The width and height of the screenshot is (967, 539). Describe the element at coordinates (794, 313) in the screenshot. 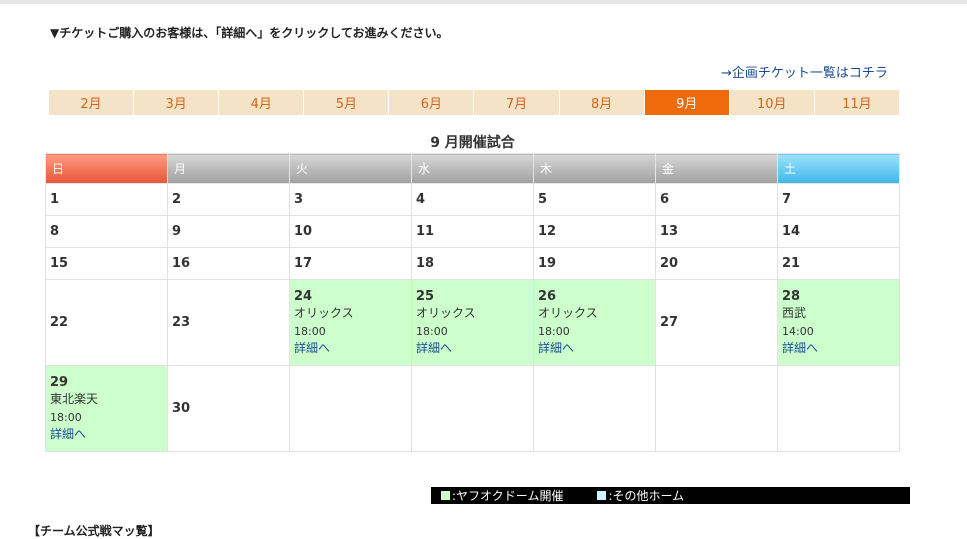

I see `game-opponent: 西武` at that location.